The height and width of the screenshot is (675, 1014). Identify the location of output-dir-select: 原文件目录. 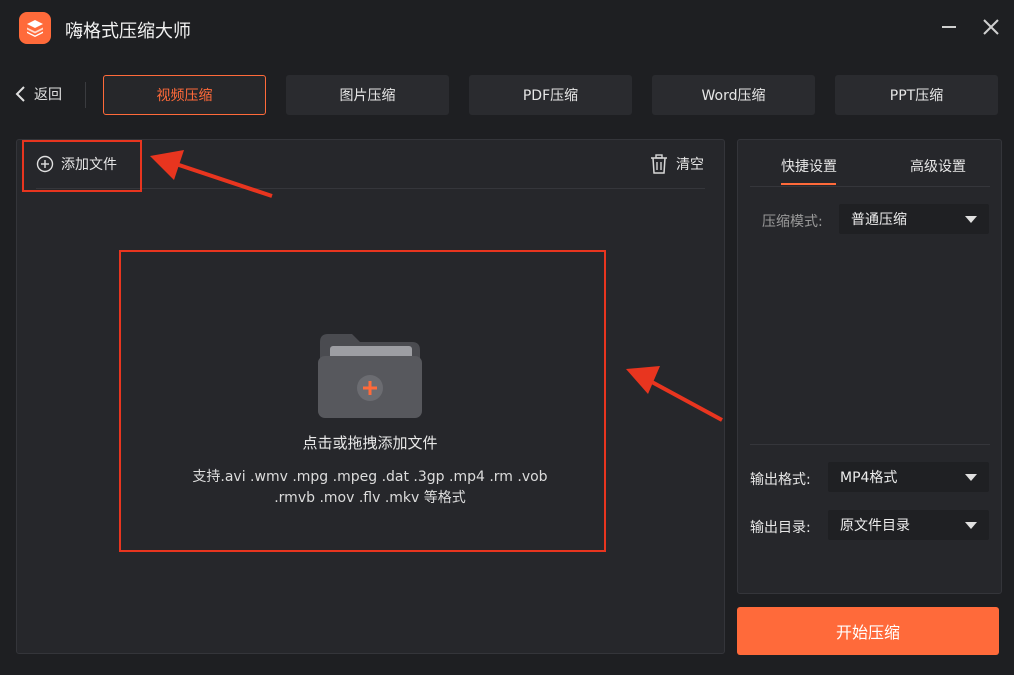
(908, 525).